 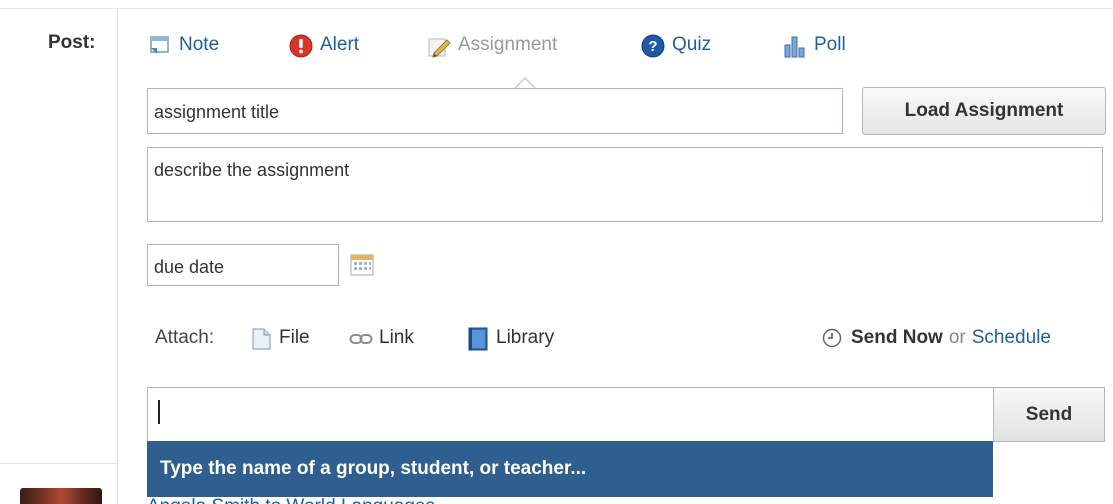 I want to click on send-button: Send, so click(x=1049, y=414).